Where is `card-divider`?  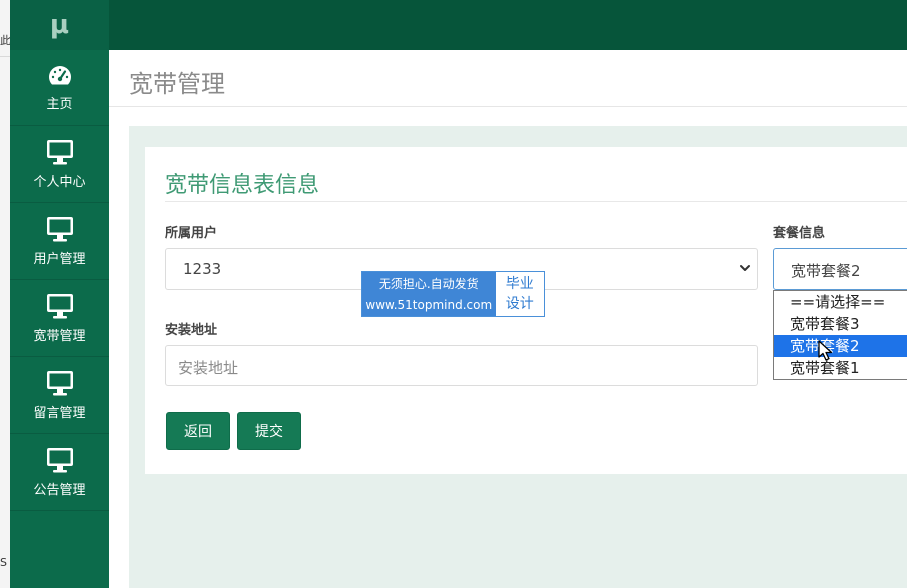 card-divider is located at coordinates (536, 201).